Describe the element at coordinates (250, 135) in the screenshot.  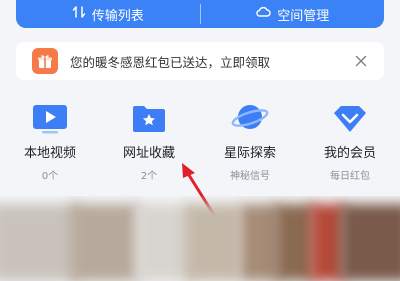
I see `star-explore-tile: 星际探索 神秘信号` at that location.